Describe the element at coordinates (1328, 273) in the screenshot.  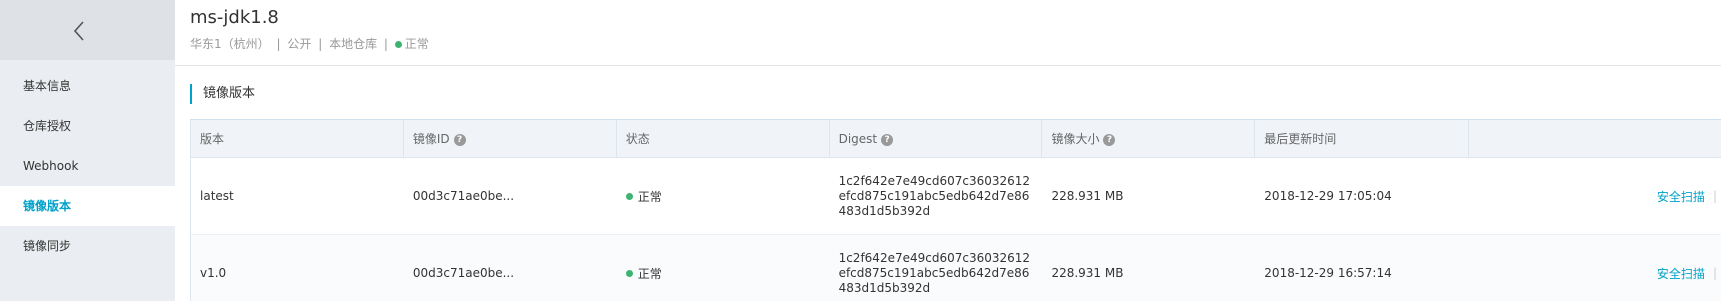
I see `cell-updated: 2018-12-29 16:57:14` at that location.